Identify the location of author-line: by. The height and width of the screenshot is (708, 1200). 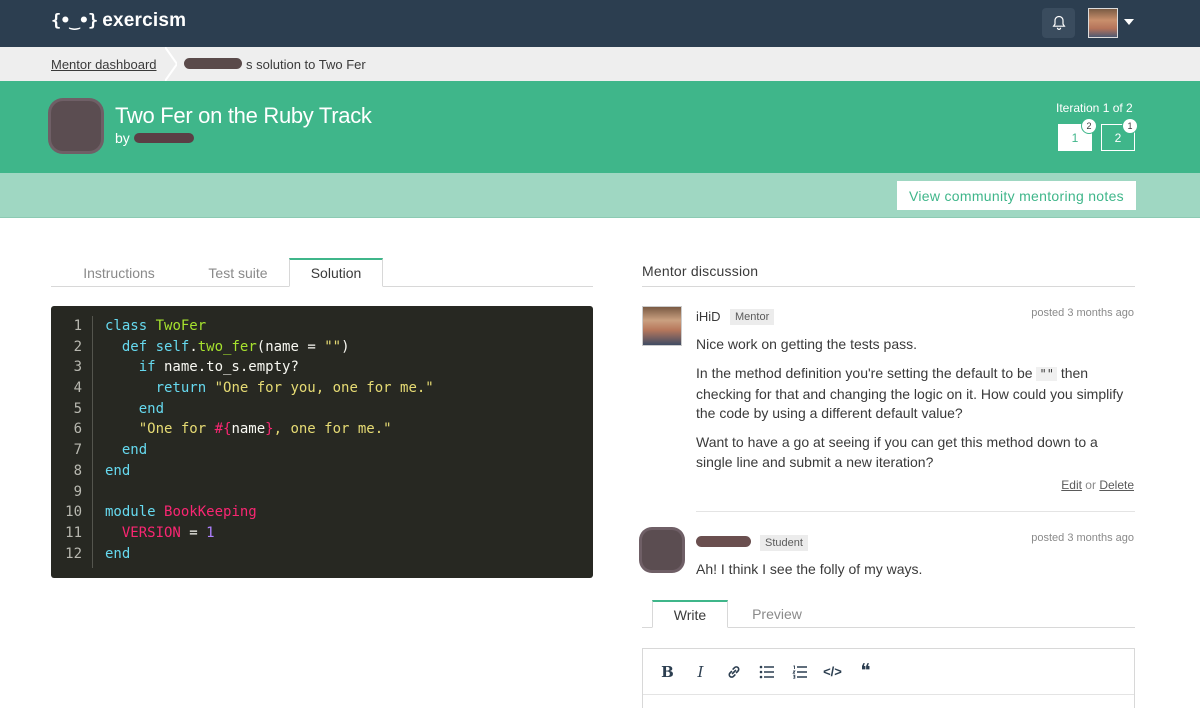
(154, 138).